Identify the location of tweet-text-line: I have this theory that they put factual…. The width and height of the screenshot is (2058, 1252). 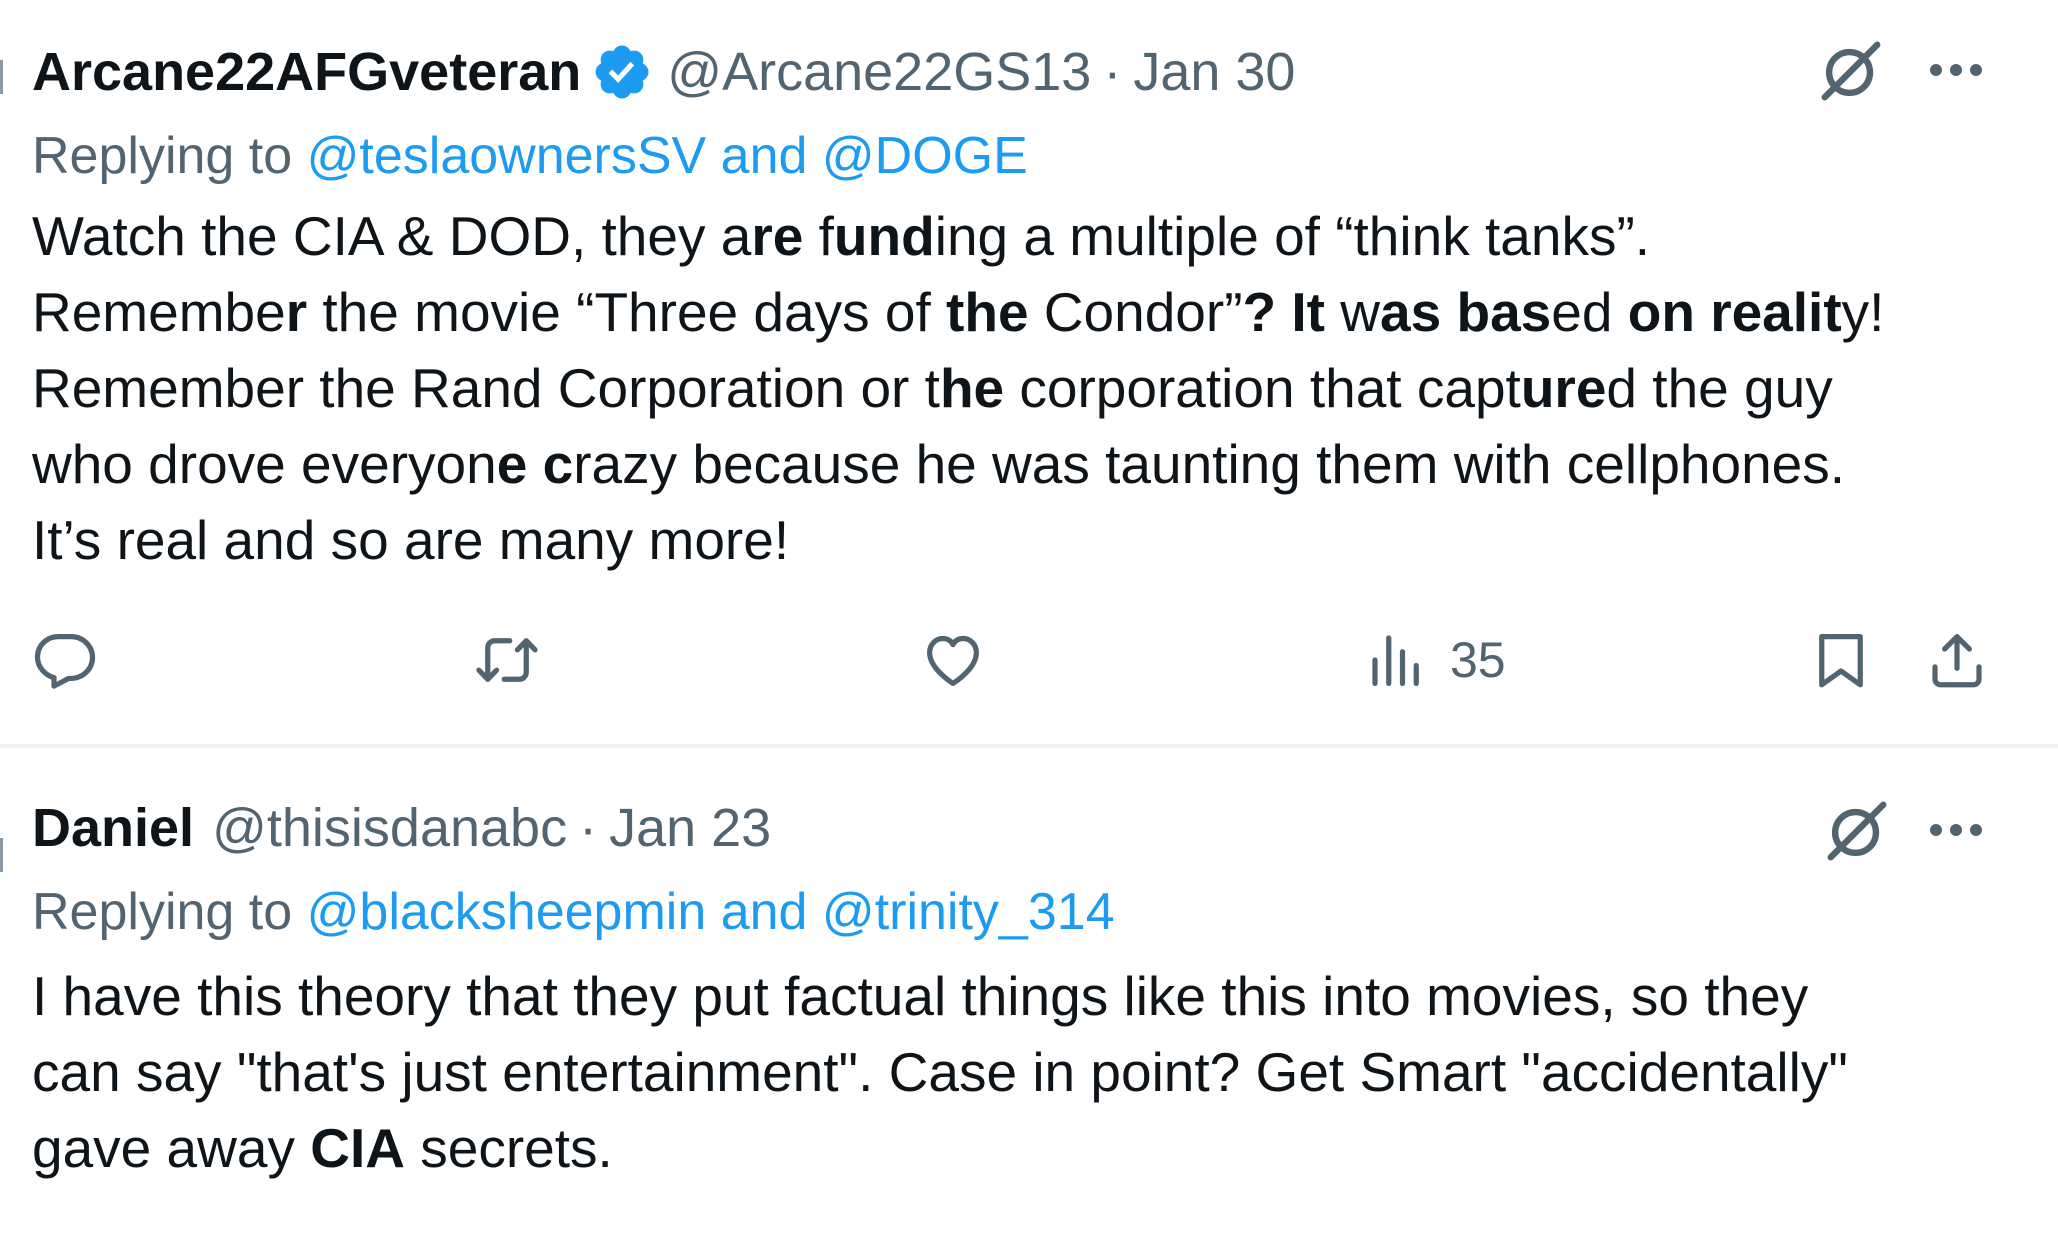
(1027, 996).